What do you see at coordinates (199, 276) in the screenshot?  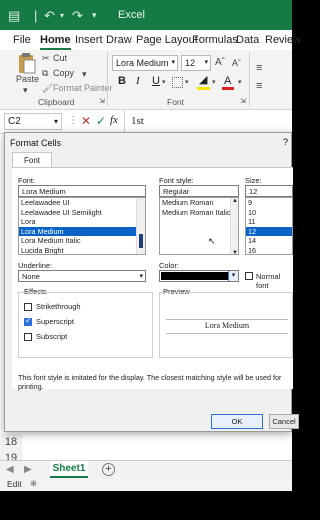 I see `color-picker: ▾` at bounding box center [199, 276].